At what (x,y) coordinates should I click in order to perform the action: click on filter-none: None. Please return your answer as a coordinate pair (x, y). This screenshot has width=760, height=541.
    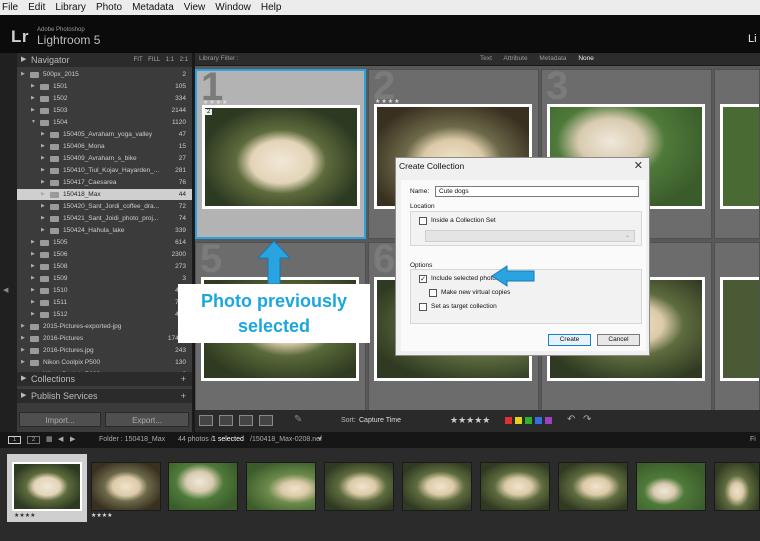
    Looking at the image, I should click on (586, 58).